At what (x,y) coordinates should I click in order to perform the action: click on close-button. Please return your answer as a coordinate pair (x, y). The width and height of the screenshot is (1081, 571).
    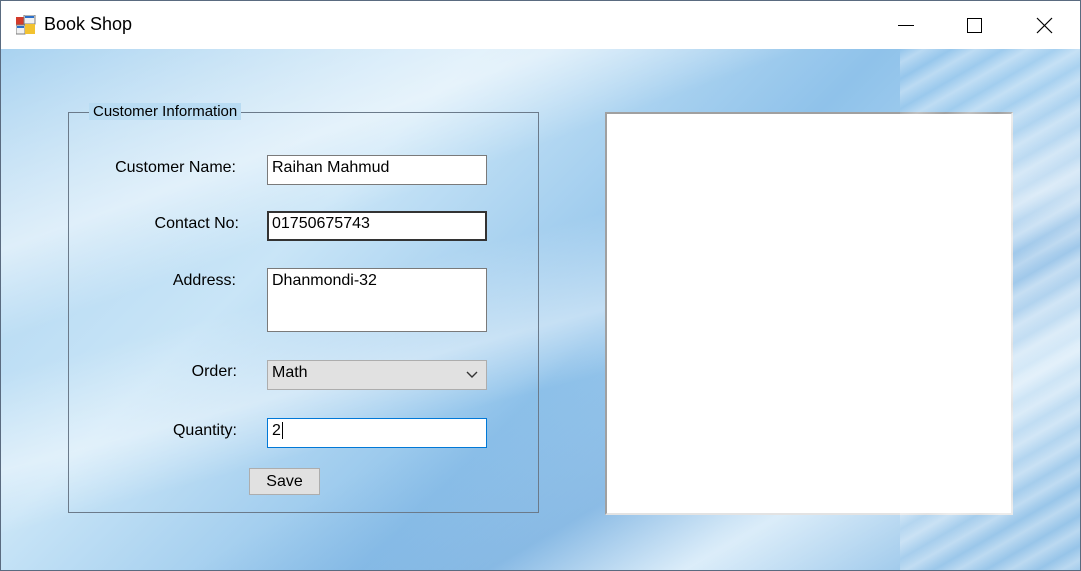
    Looking at the image, I should click on (1044, 25).